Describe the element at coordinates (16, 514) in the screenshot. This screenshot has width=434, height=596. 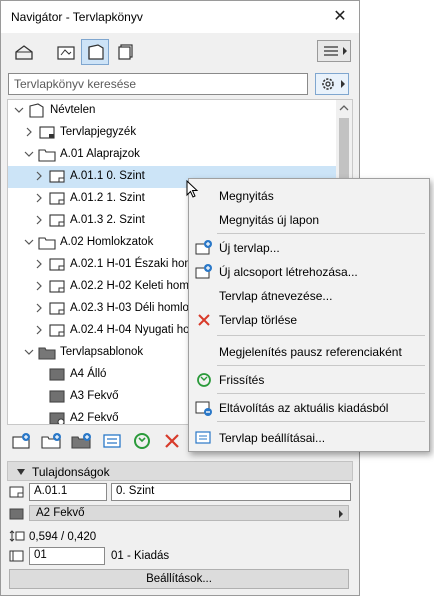
I see `master-icon` at that location.